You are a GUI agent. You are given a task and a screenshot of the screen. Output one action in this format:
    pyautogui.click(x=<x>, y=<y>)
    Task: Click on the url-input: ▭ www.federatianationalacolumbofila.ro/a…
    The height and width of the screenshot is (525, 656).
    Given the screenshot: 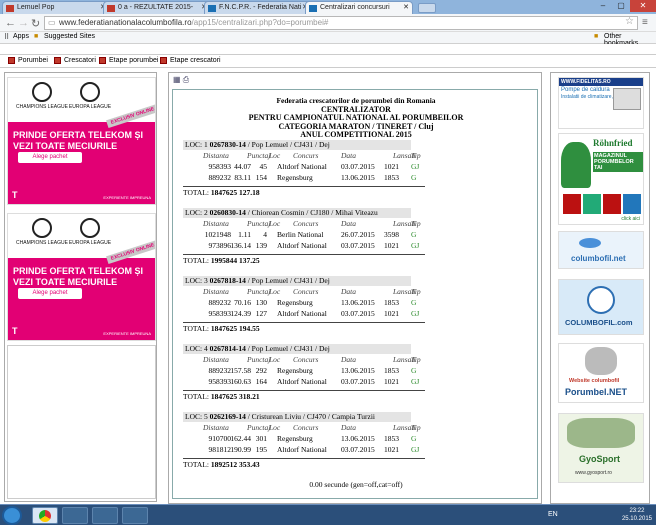 What is the action you would take?
    pyautogui.click(x=341, y=23)
    